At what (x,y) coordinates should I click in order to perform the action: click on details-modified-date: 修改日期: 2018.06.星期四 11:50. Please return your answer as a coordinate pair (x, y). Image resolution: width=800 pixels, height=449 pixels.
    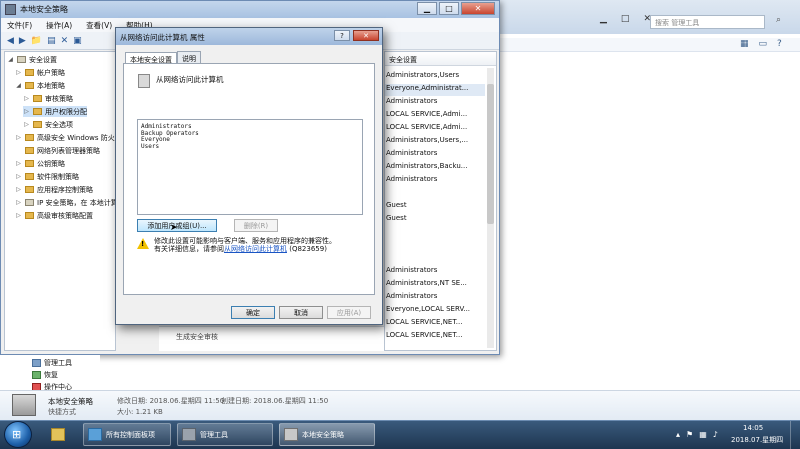
    Looking at the image, I should click on (171, 401).